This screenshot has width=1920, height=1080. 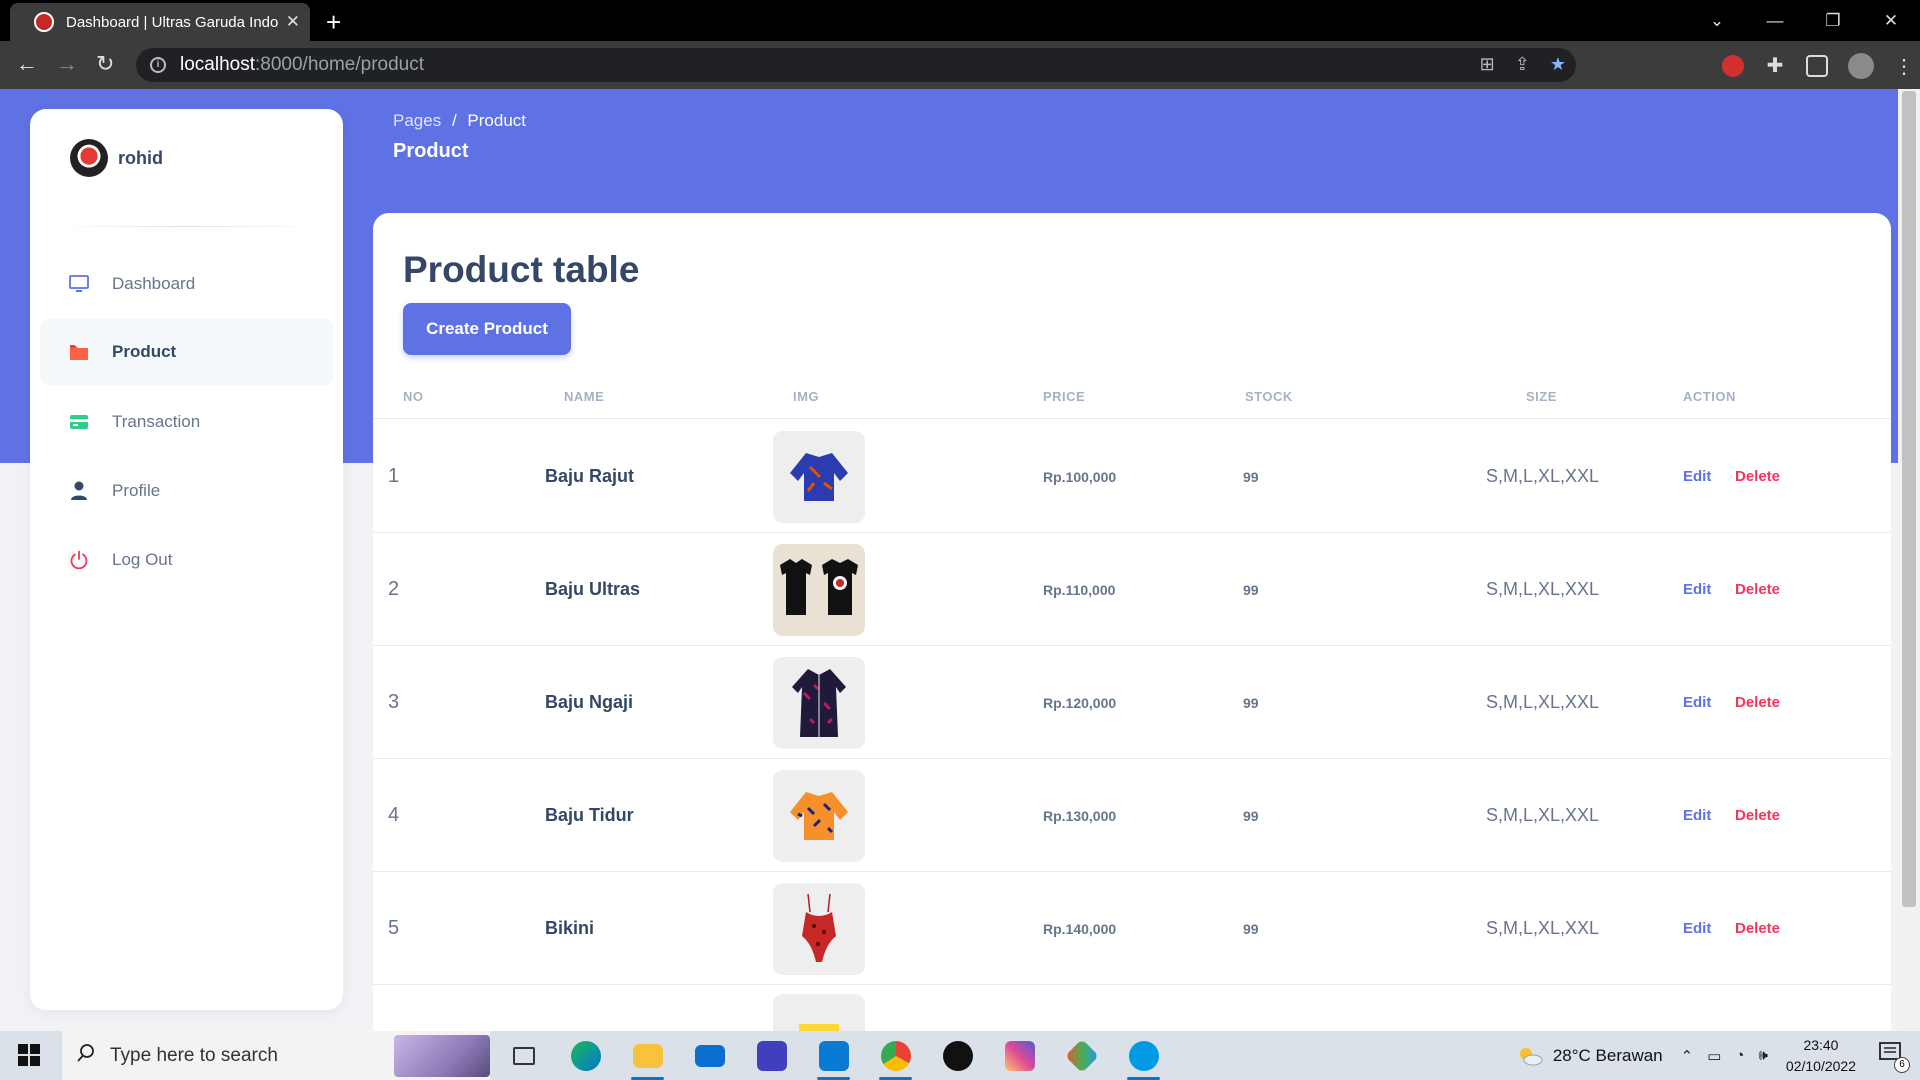 What do you see at coordinates (1821, 1056) in the screenshot?
I see `clock: 23:40 02/10/2022` at bounding box center [1821, 1056].